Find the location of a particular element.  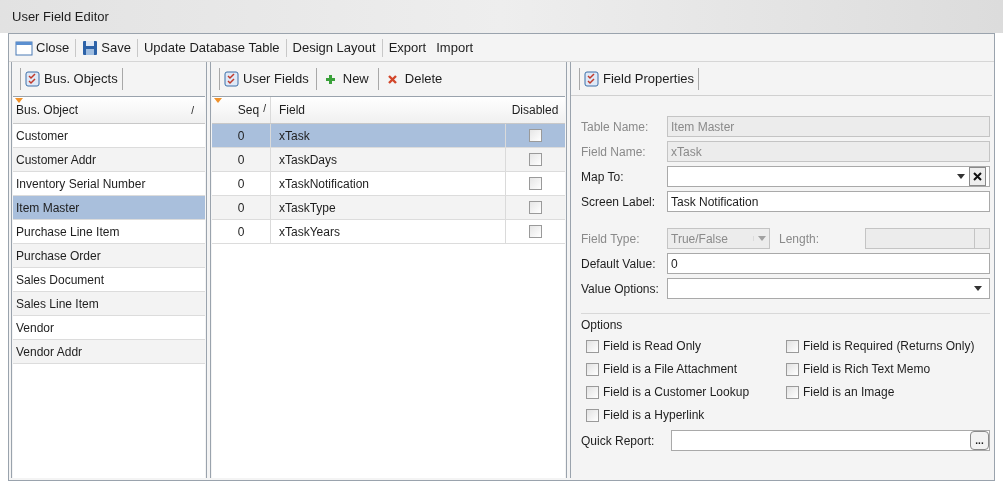

table-row: 0 xTaskType is located at coordinates (388, 208).